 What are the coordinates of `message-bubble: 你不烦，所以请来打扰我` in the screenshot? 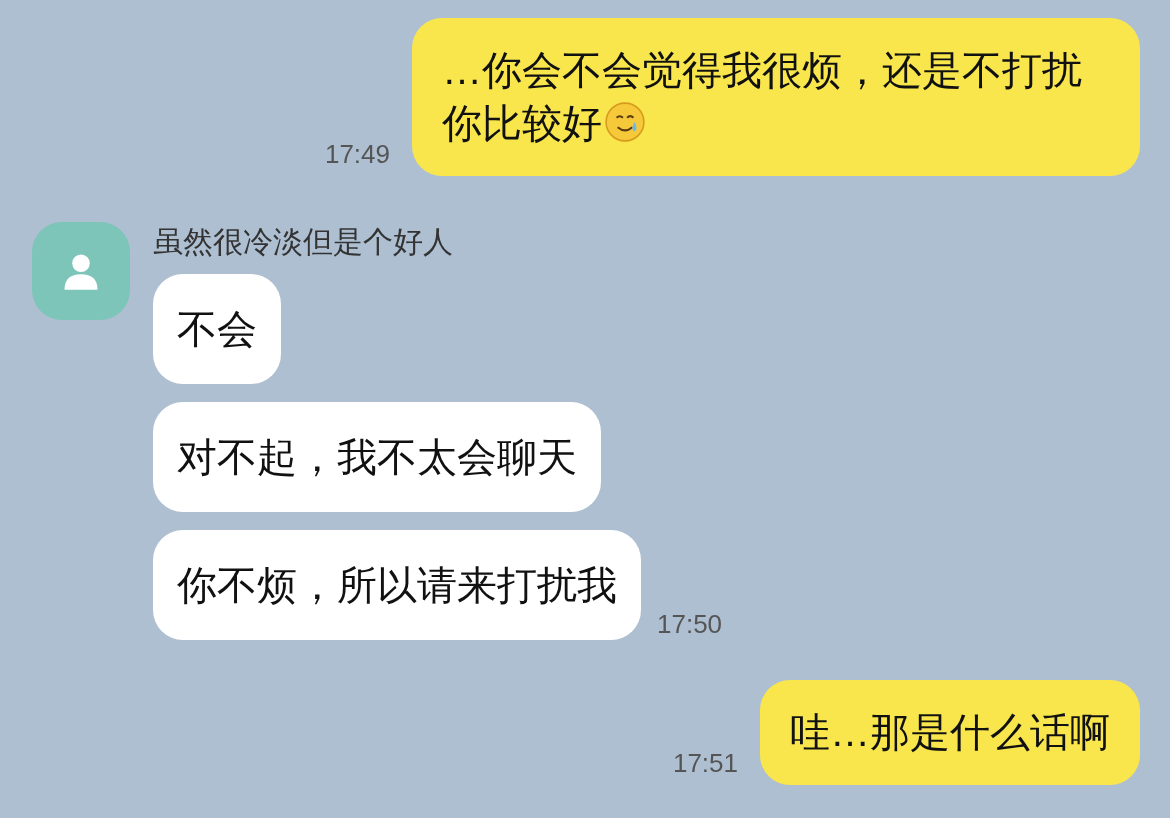 It's located at (397, 585).